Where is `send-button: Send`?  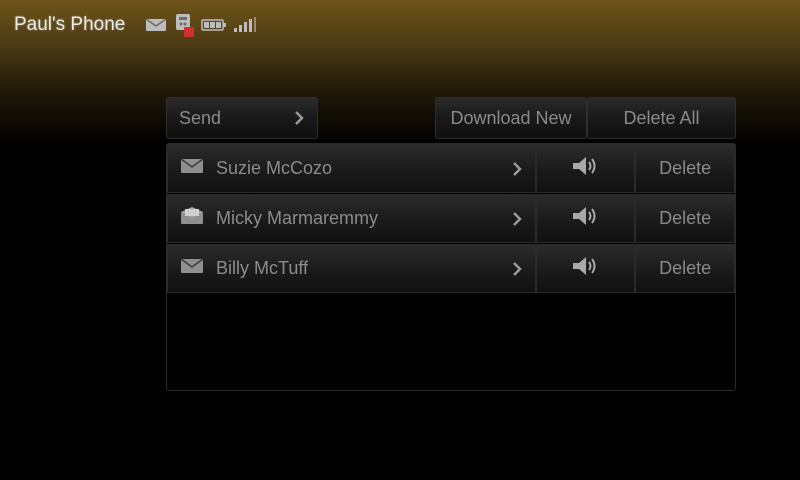
send-button: Send is located at coordinates (242, 118).